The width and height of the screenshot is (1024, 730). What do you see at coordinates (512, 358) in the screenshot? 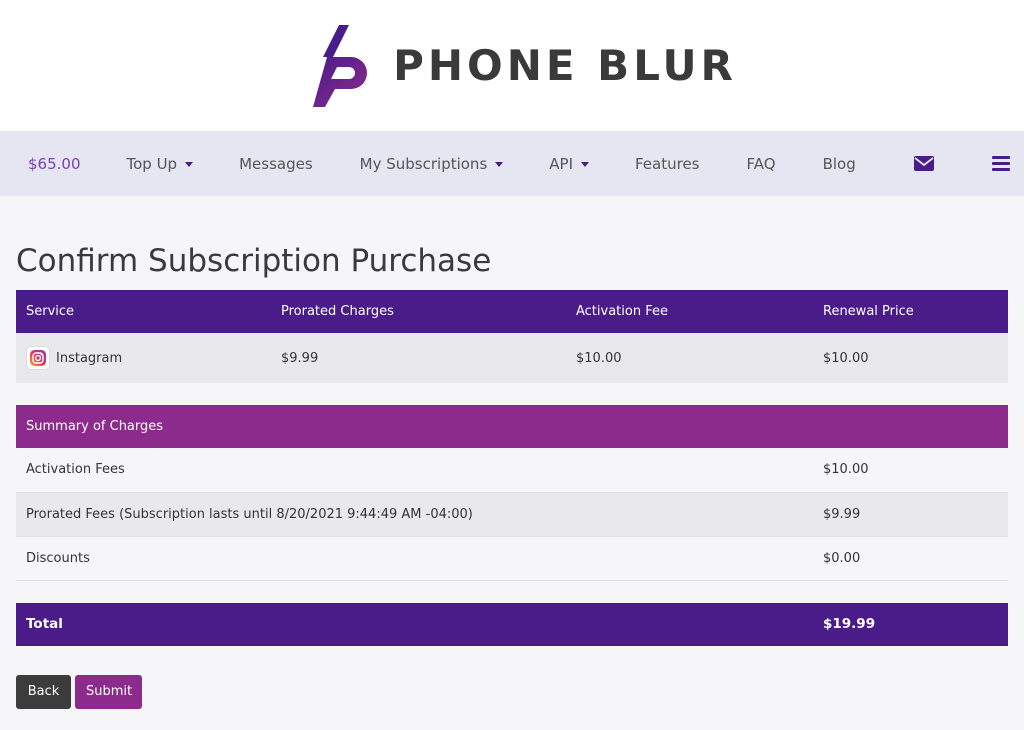
I see `table-row: Instagram $9.99 $10.00 $10.00` at bounding box center [512, 358].